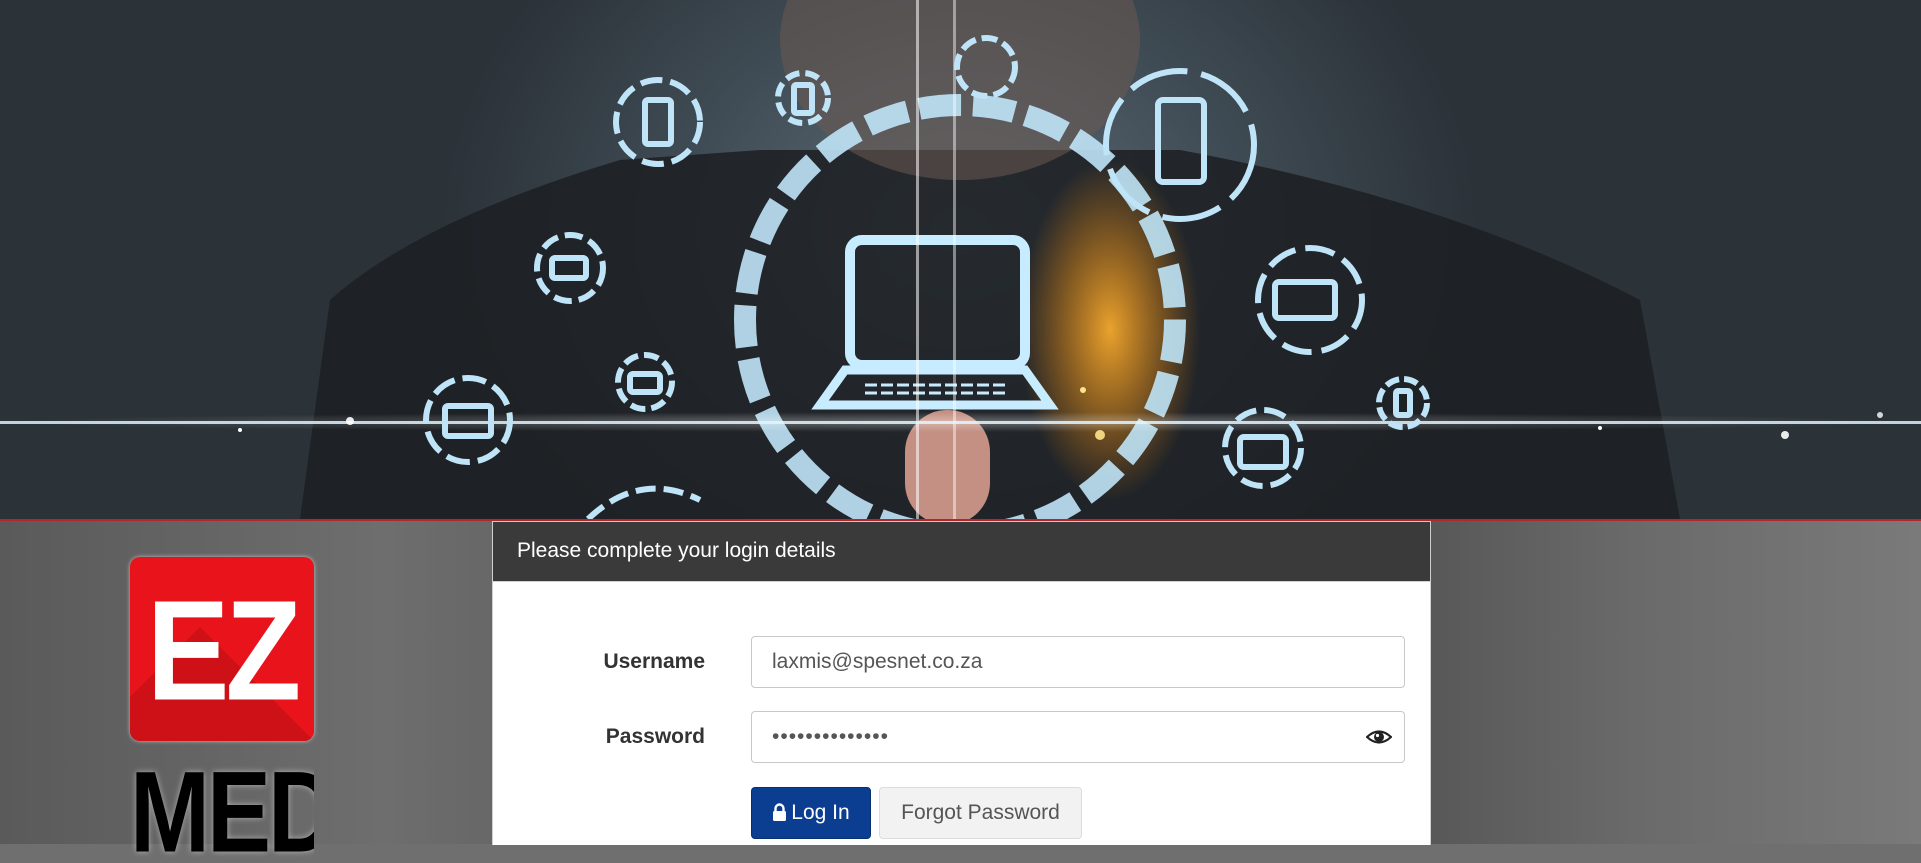 The width and height of the screenshot is (1921, 863). I want to click on eye-icon, so click(1379, 737).